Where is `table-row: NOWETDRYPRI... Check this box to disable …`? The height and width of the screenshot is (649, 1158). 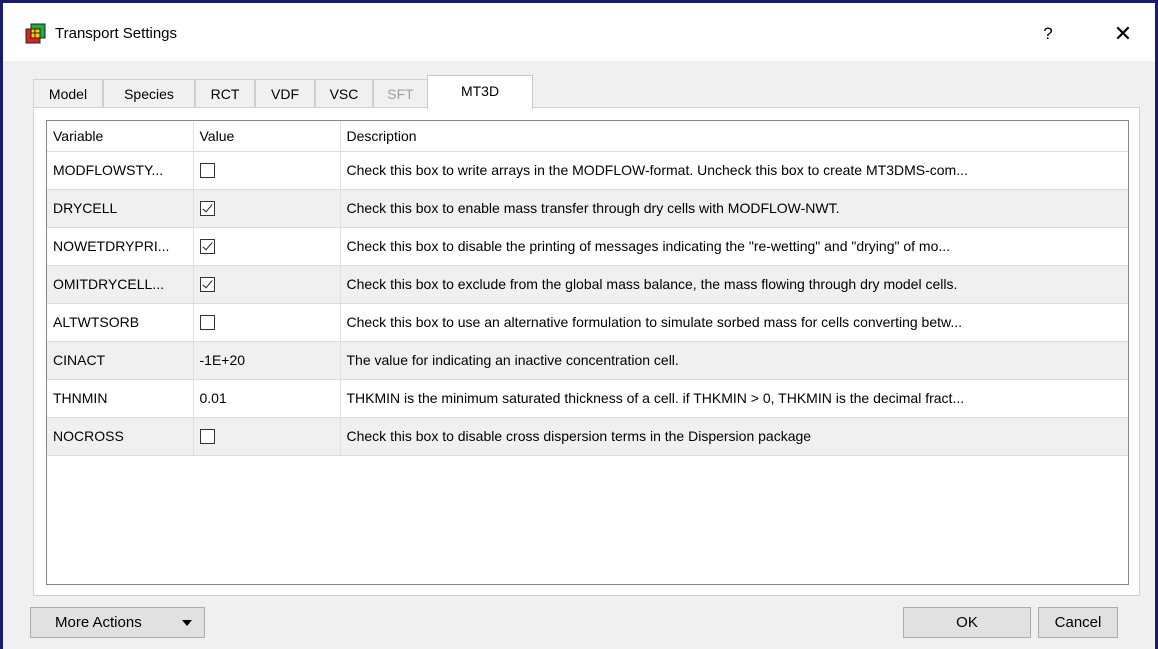 table-row: NOWETDRYPRI... Check this box to disable … is located at coordinates (587, 246).